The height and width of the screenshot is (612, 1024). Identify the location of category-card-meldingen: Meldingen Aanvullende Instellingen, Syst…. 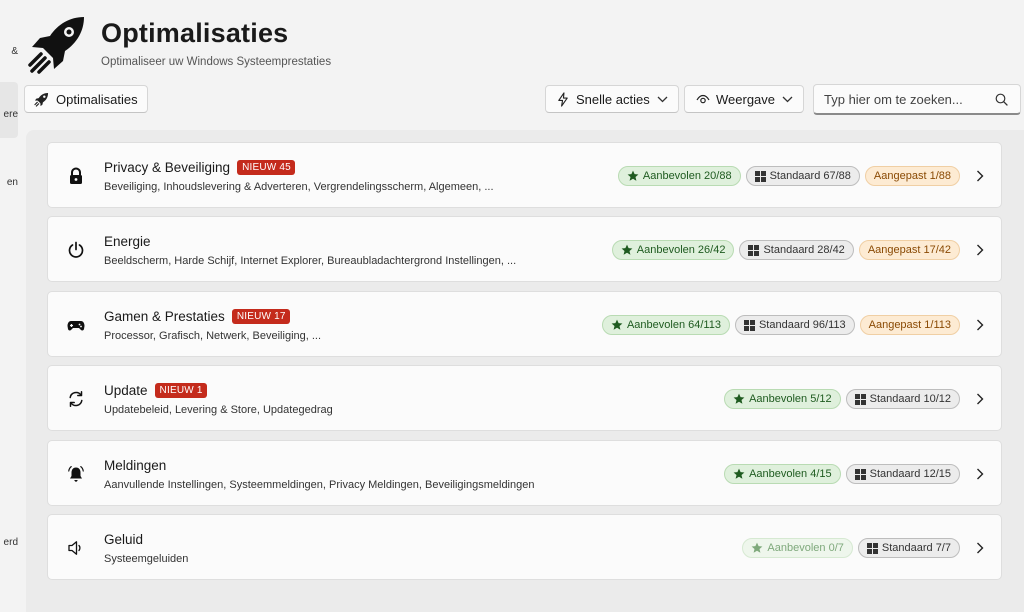
(524, 473).